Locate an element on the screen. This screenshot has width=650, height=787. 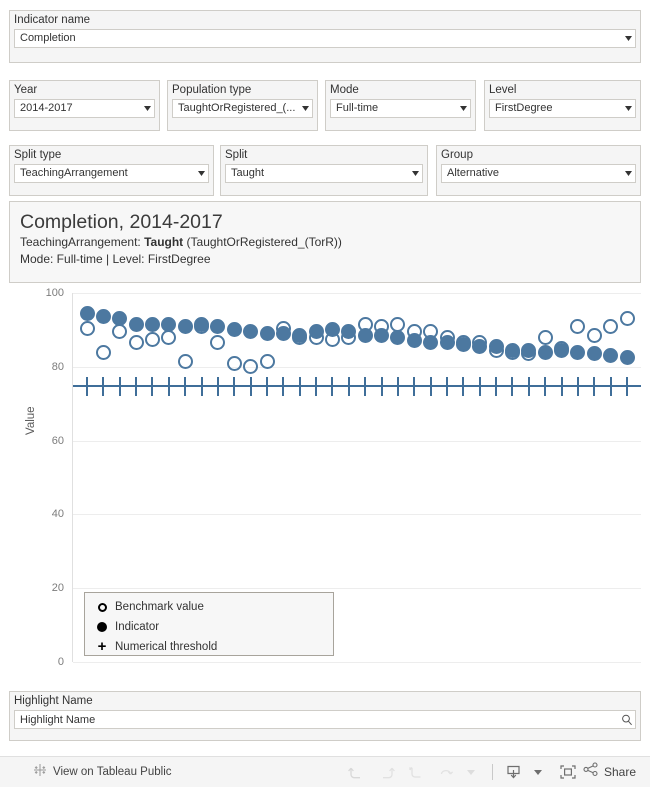
dropdown-mode: Full-time is located at coordinates (400, 108).